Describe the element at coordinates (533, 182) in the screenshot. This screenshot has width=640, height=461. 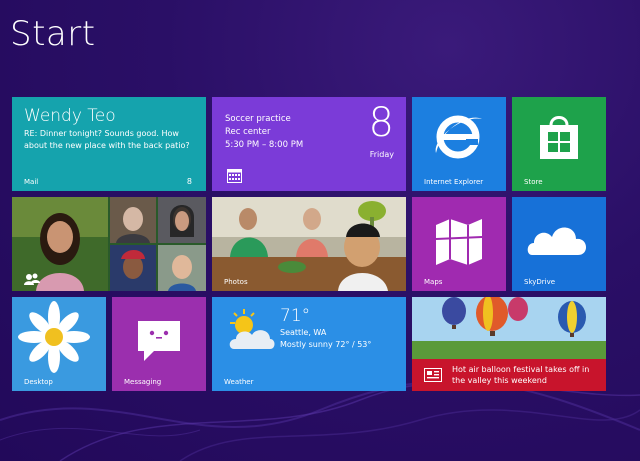
I see `store-label: Store` at that location.